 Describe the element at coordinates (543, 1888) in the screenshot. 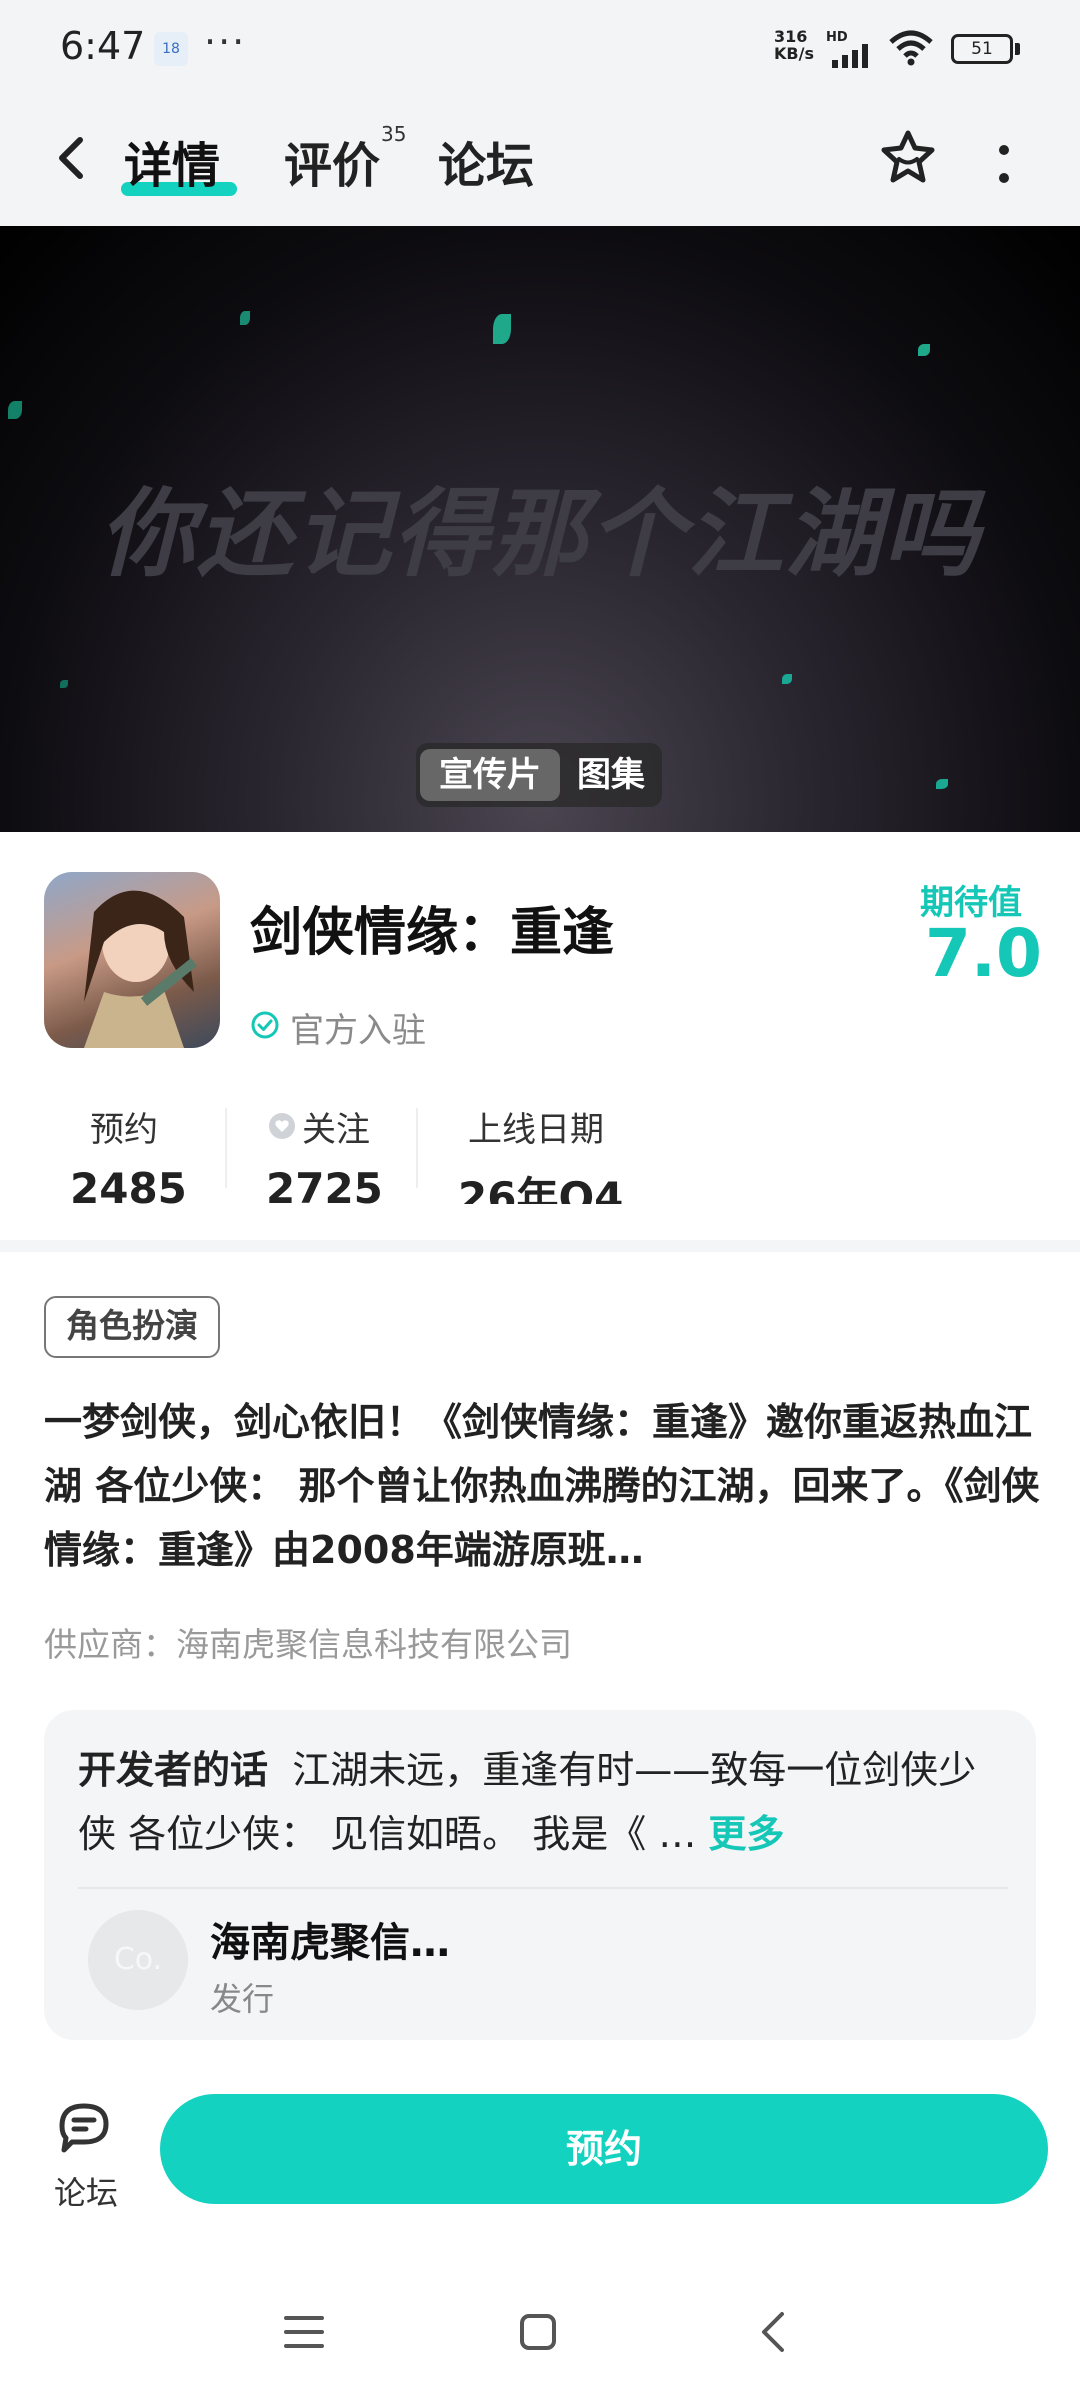

I see `card-divider` at that location.